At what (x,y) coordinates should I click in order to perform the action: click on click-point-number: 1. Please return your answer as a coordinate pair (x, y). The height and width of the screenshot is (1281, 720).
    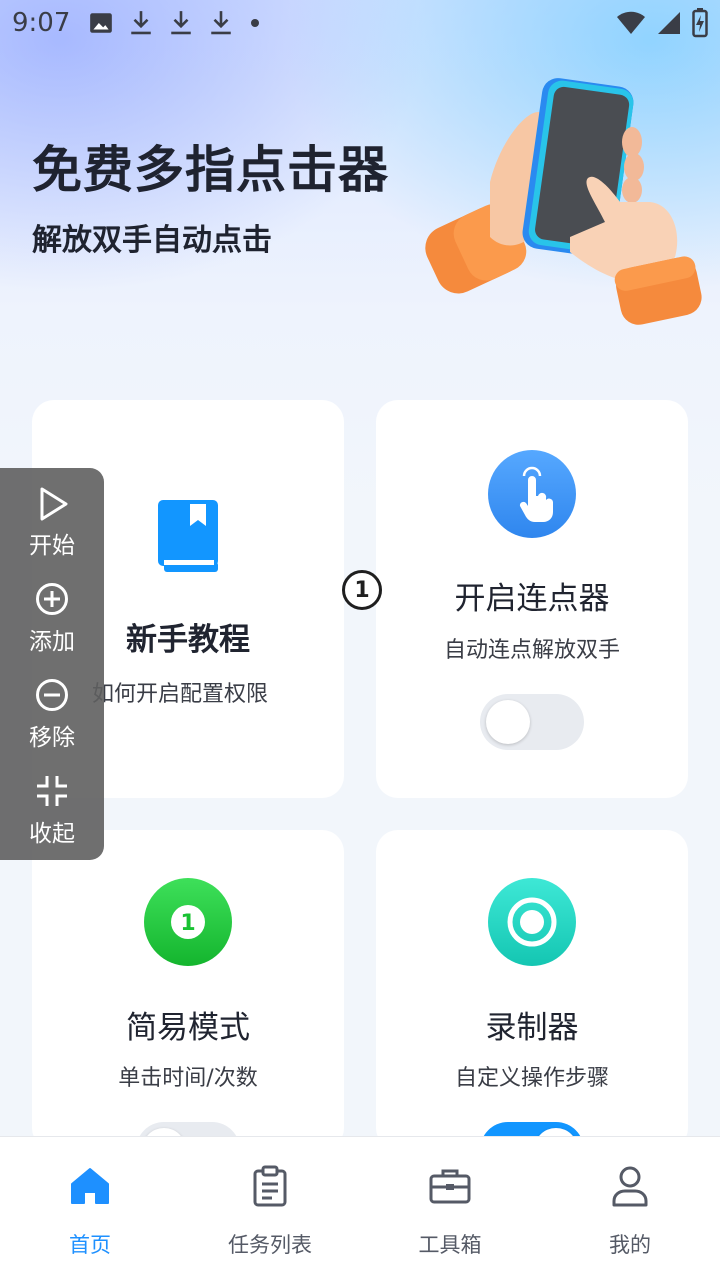
    Looking at the image, I should click on (362, 590).